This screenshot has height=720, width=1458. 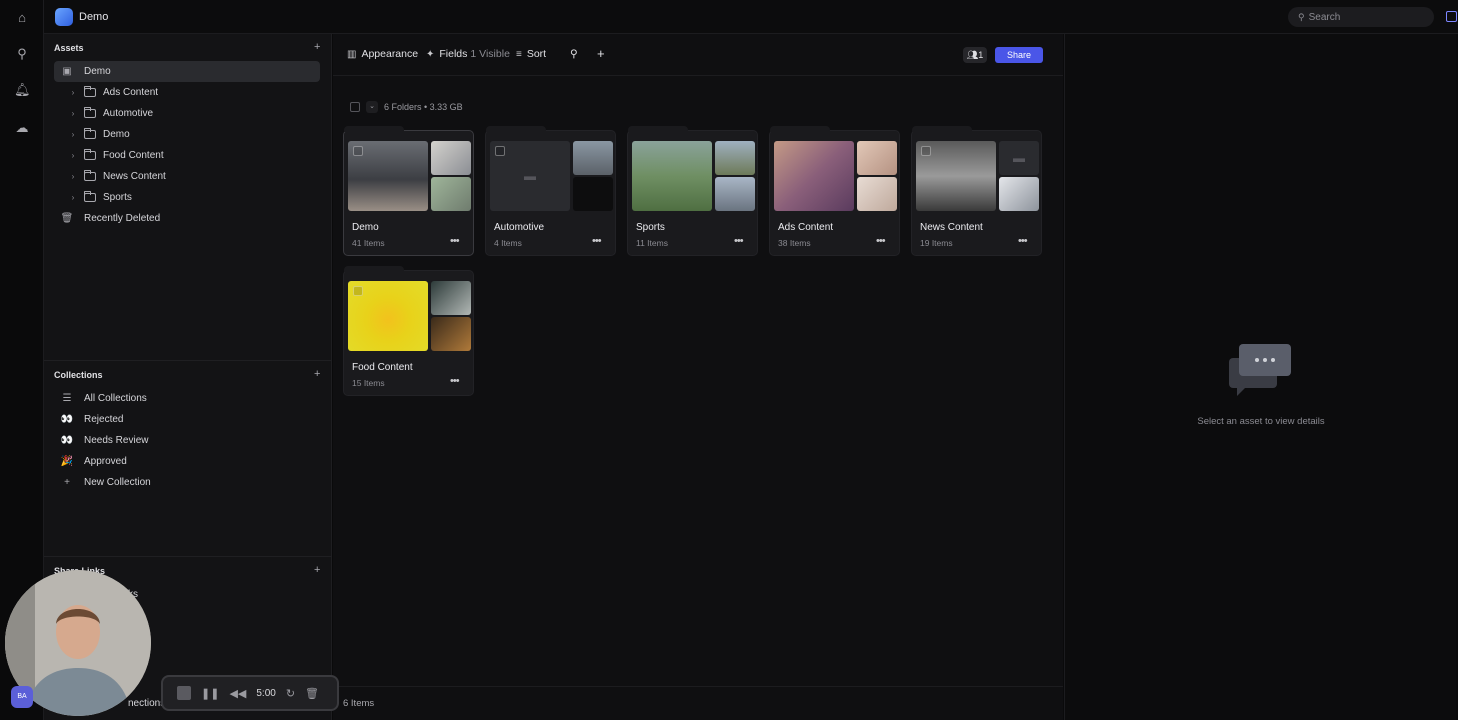 I want to click on stop-icon, so click(x=184, y=693).